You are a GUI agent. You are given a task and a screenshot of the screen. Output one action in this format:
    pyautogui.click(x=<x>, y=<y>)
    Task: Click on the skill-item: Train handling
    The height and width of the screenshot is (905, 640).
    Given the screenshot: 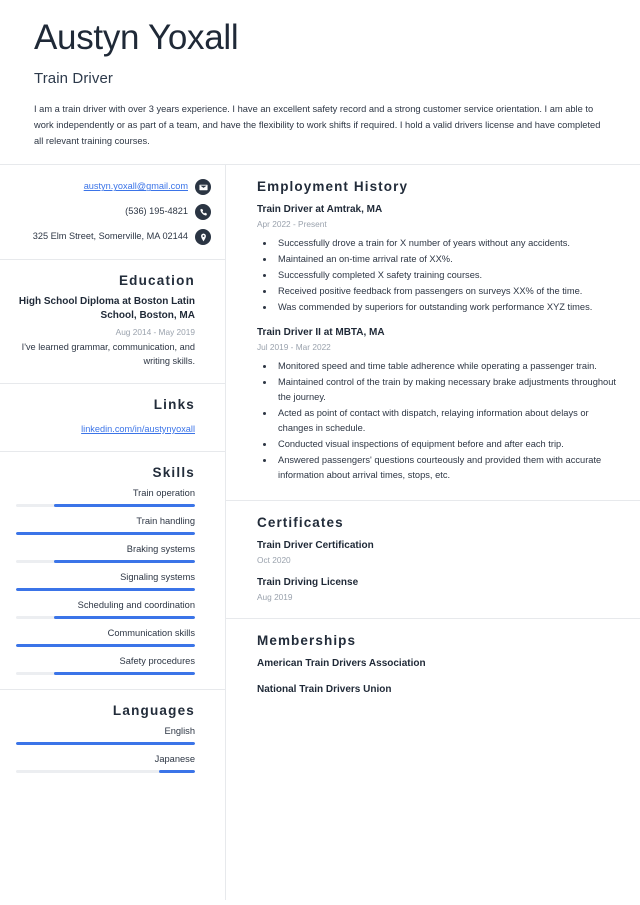 What is the action you would take?
    pyautogui.click(x=105, y=525)
    